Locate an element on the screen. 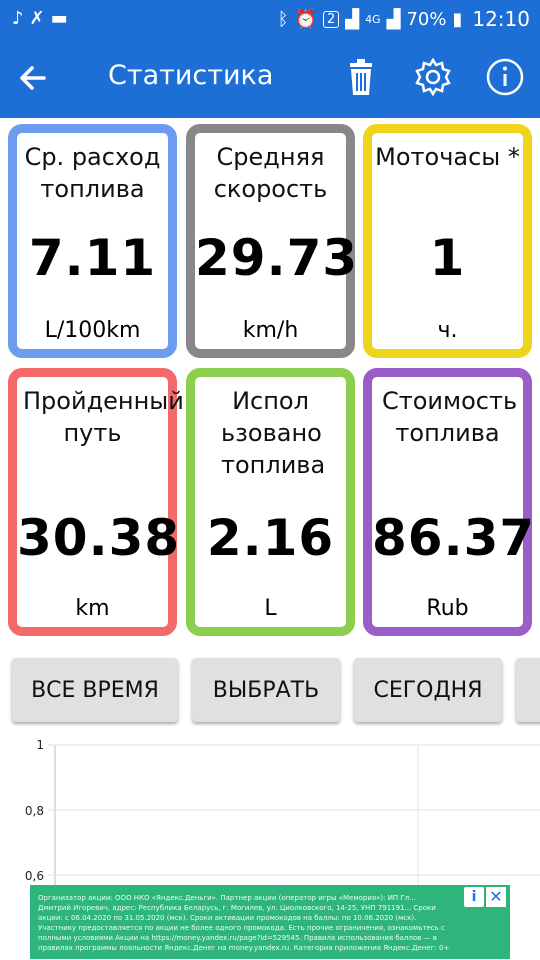 This screenshot has height=960, width=540. app-bar: Статистика is located at coordinates (270, 78).